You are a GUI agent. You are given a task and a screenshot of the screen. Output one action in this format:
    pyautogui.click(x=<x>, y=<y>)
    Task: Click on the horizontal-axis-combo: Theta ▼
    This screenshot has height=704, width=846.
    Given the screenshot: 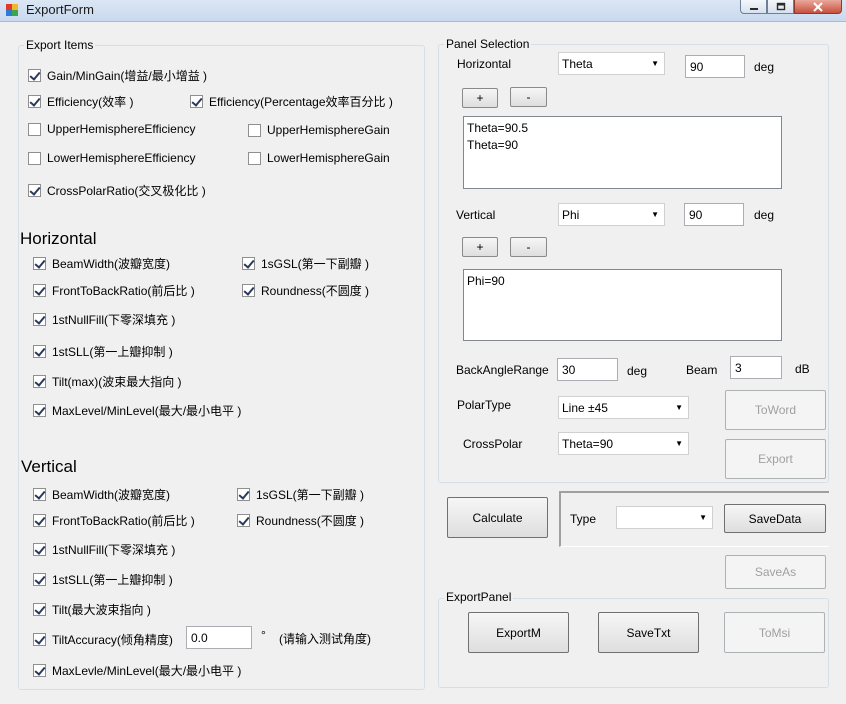 What is the action you would take?
    pyautogui.click(x=611, y=63)
    